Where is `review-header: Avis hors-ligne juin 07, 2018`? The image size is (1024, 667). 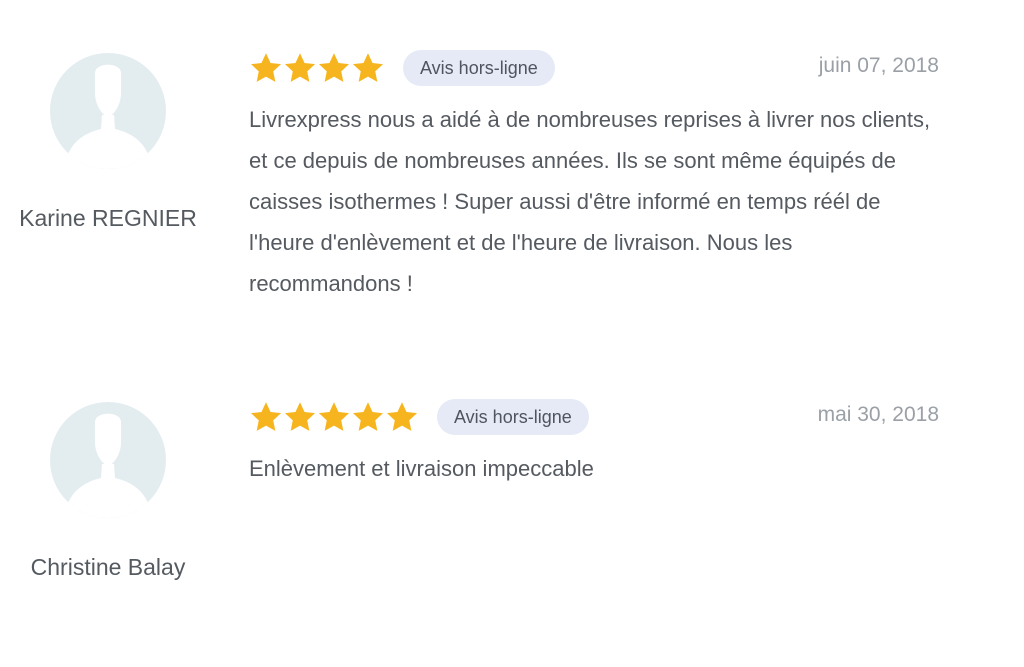
review-header: Avis hors-ligne juin 07, 2018 is located at coordinates (594, 68).